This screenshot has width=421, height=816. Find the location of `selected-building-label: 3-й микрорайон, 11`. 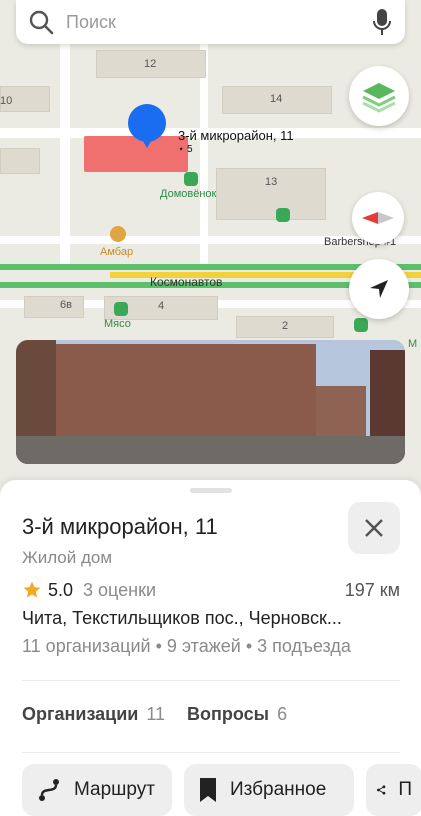

selected-building-label: 3-й микрорайон, 11 is located at coordinates (236, 135).